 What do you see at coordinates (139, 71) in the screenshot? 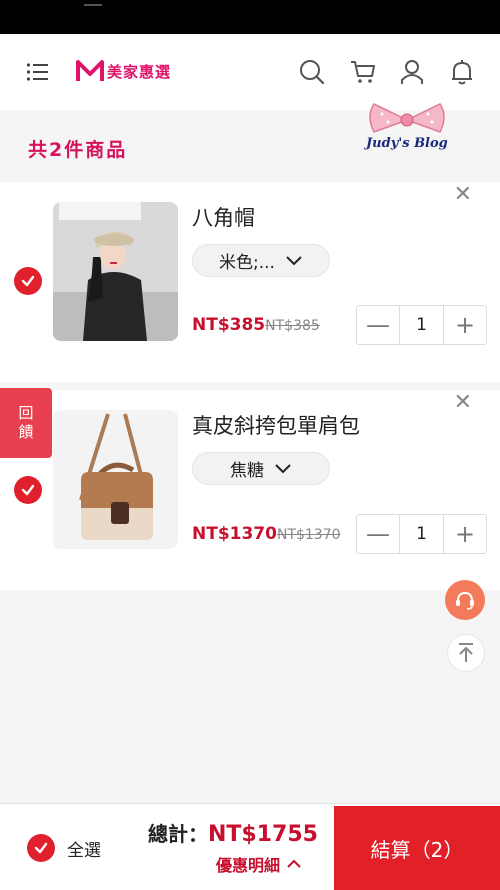
I see `logo-text: 美家惠選` at bounding box center [139, 71].